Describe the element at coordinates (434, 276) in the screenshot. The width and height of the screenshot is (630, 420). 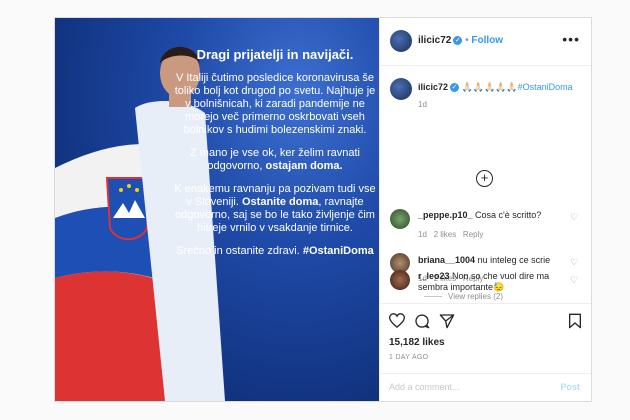
I see `comment-username: r_leo23` at that location.